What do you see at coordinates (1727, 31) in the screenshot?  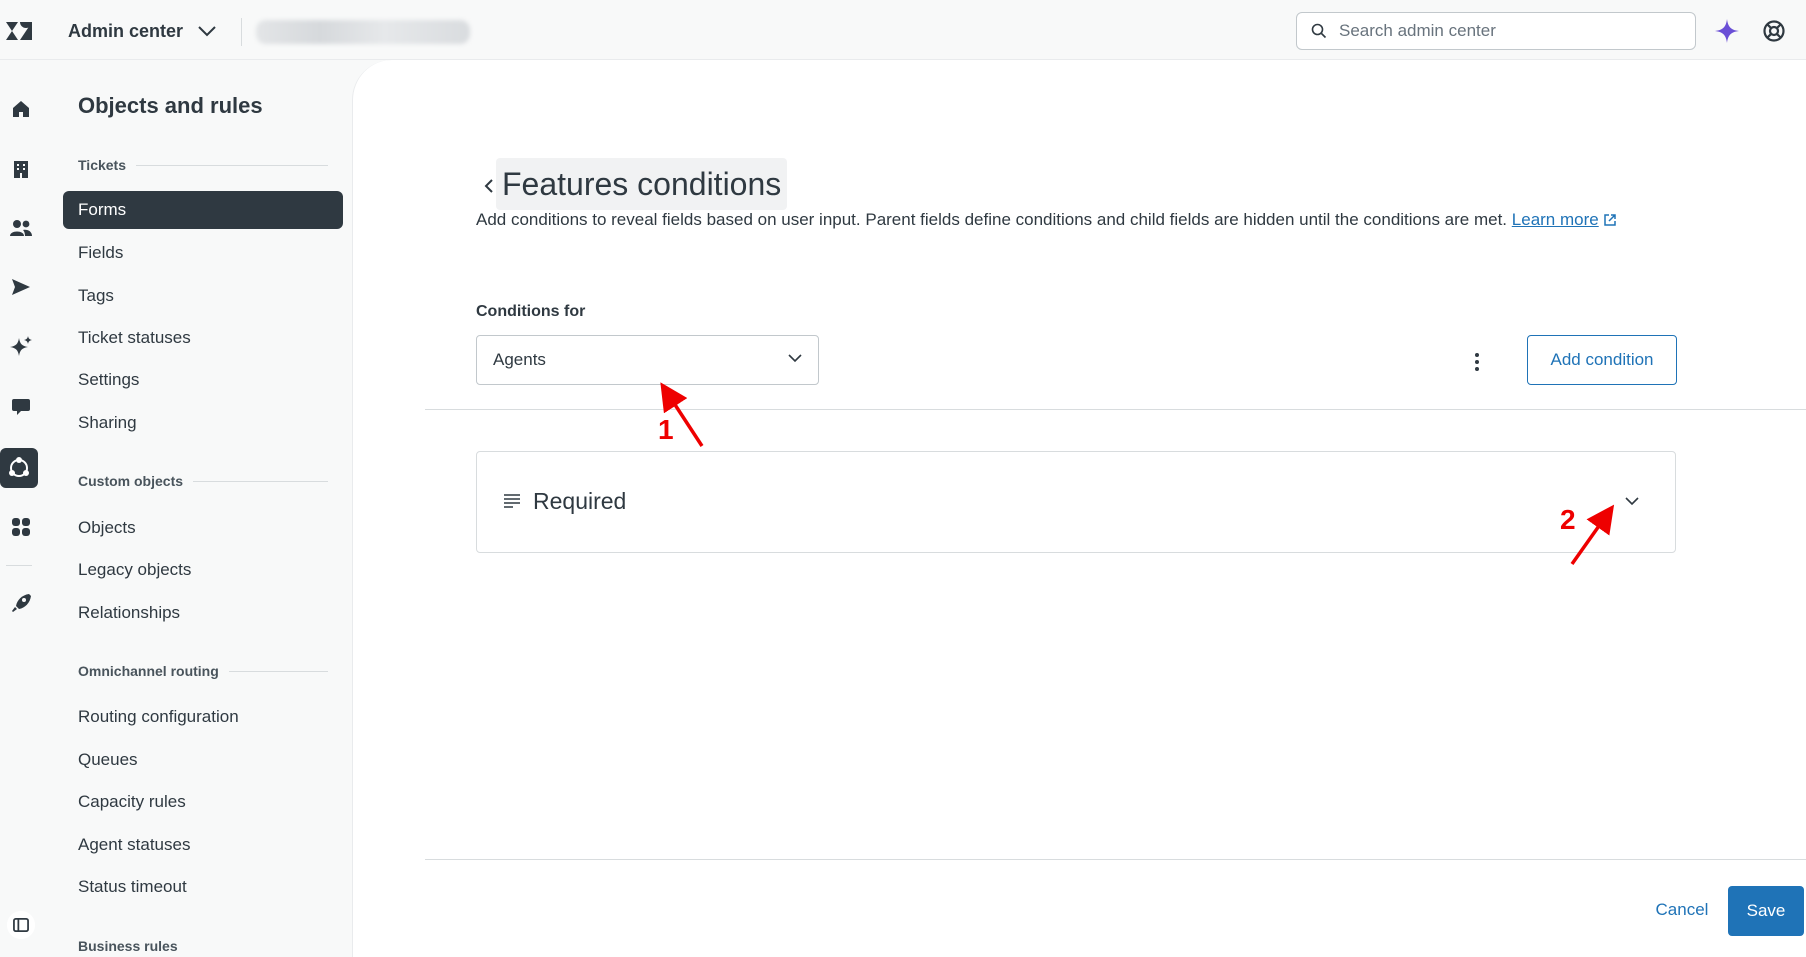 I see `ai-sparkle-icon` at bounding box center [1727, 31].